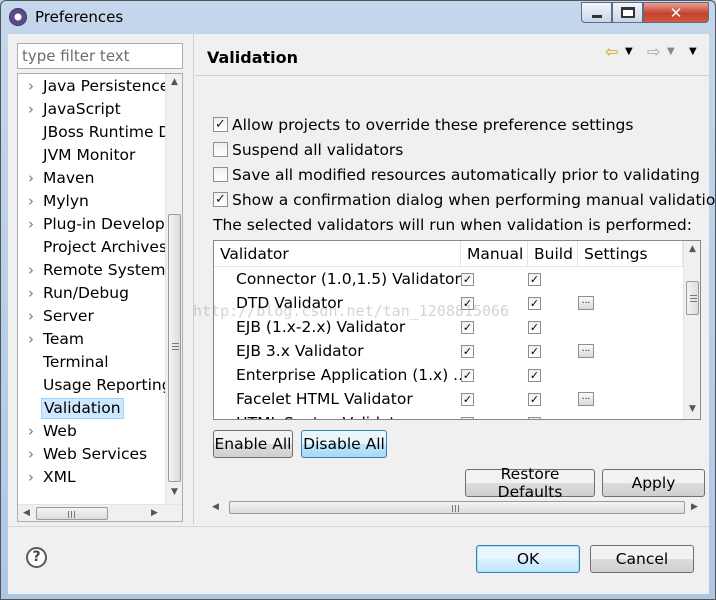 This screenshot has height=600, width=716. Describe the element at coordinates (193, 279) in the screenshot. I see `panel-sash` at that location.